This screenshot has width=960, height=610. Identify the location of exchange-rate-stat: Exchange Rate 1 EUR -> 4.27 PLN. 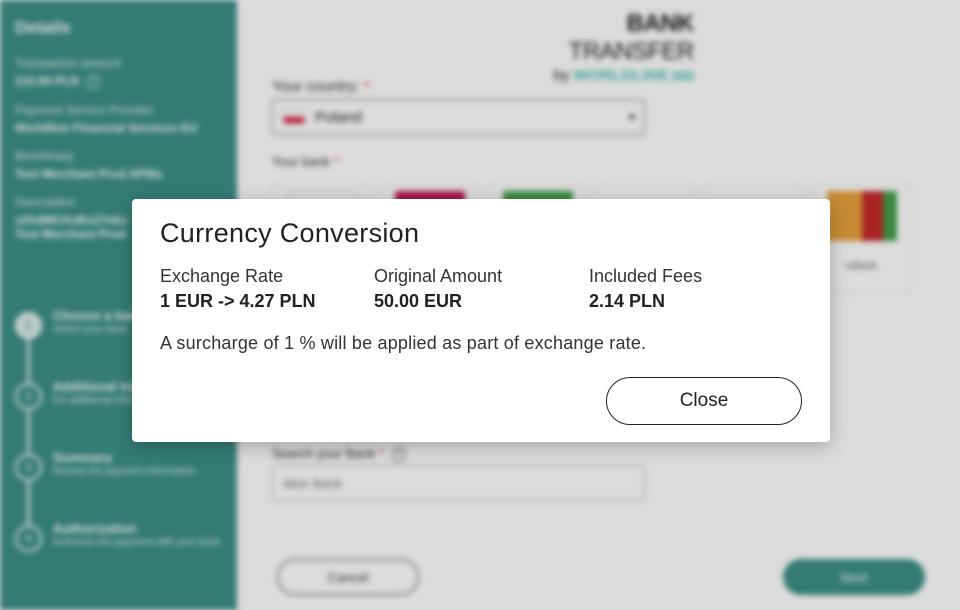
(238, 289).